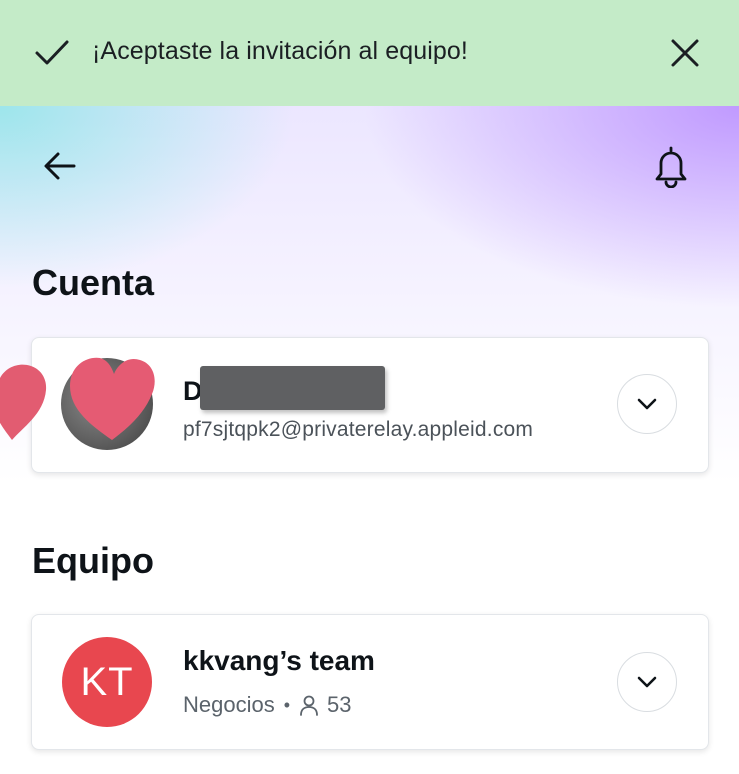 Image resolution: width=739 pixels, height=774 pixels. I want to click on team-plan: Negocios, so click(229, 704).